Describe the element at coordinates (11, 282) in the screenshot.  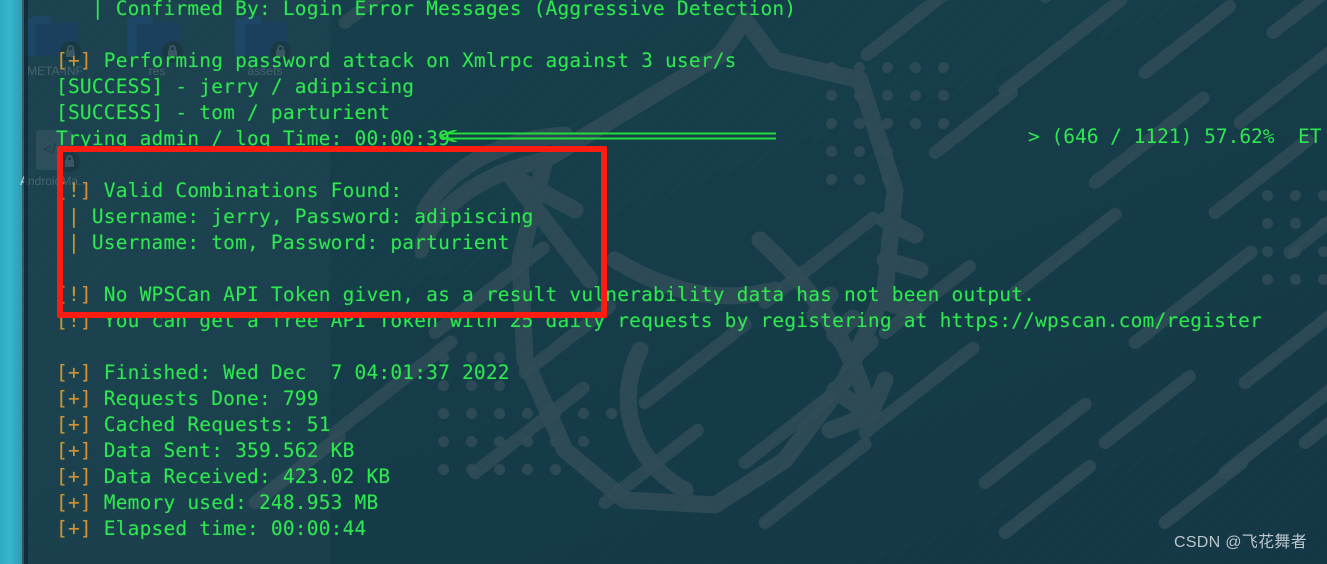
I see `file-manager-sidebar-strip` at that location.